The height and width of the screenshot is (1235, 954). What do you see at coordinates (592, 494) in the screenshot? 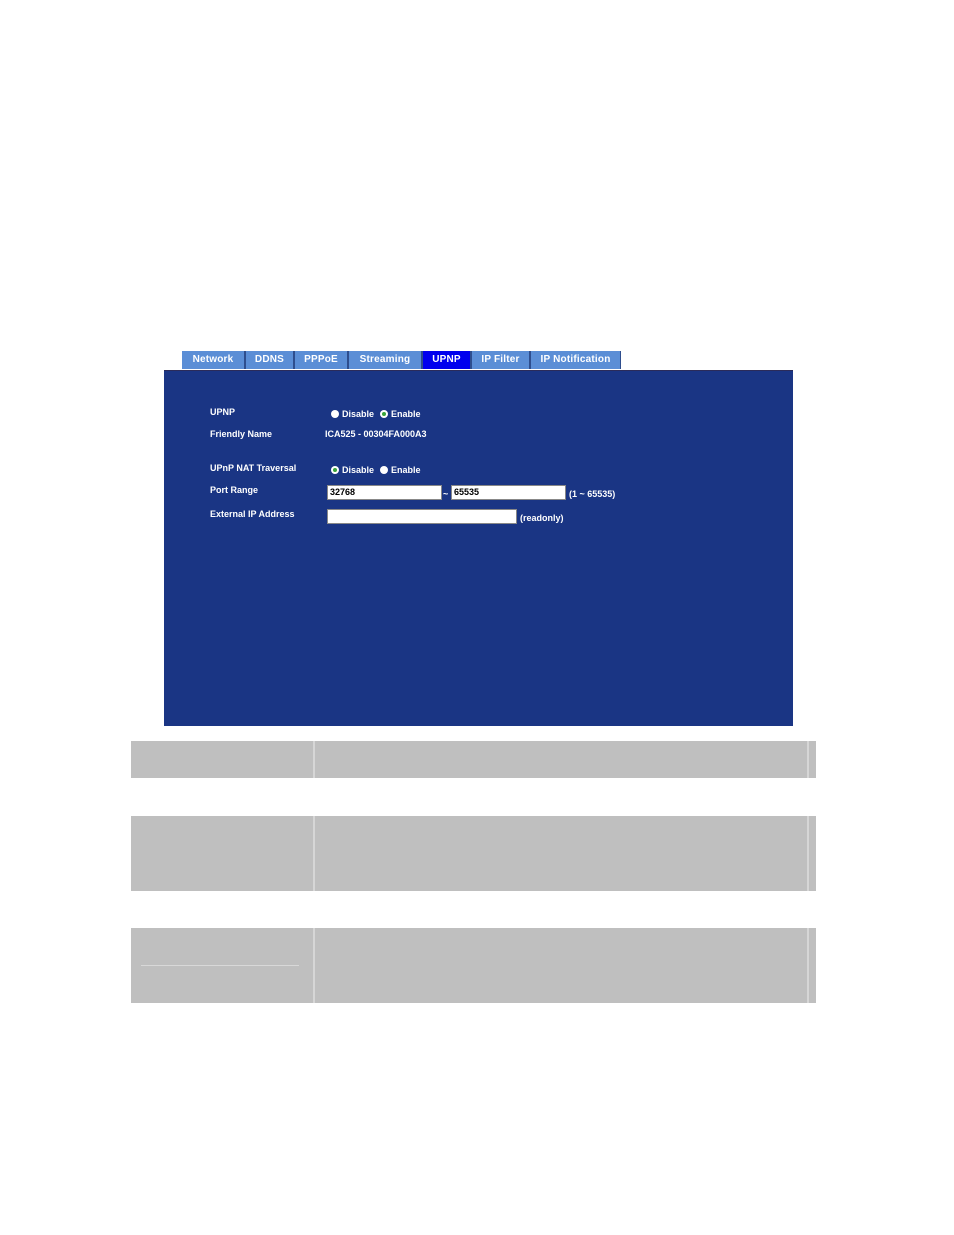
I see `port-range-hint: (1 ~ 65535)` at bounding box center [592, 494].